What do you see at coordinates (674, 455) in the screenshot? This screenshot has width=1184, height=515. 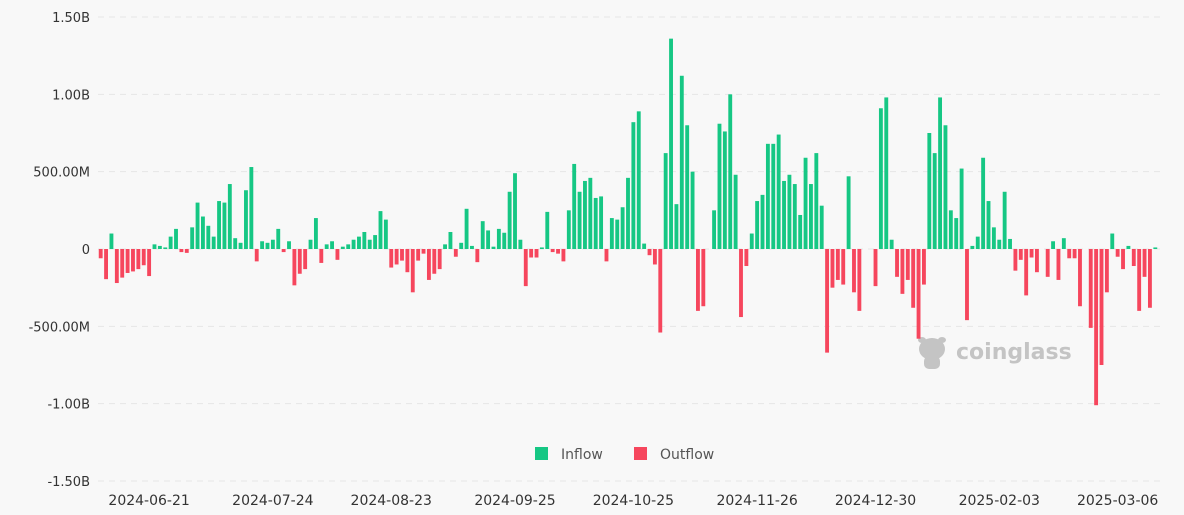 I see `legend-item-outflow: Outflow` at bounding box center [674, 455].